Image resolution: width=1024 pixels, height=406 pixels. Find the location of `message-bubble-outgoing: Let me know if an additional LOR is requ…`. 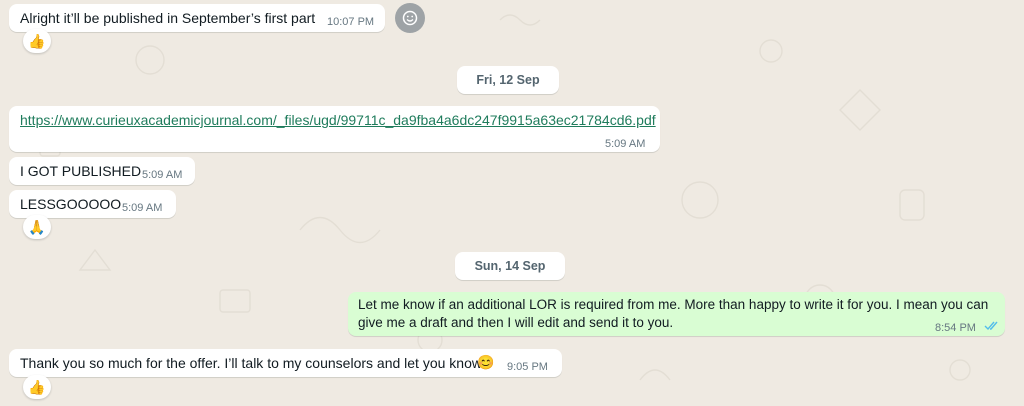

message-bubble-outgoing: Let me know if an additional LOR is requ… is located at coordinates (676, 314).